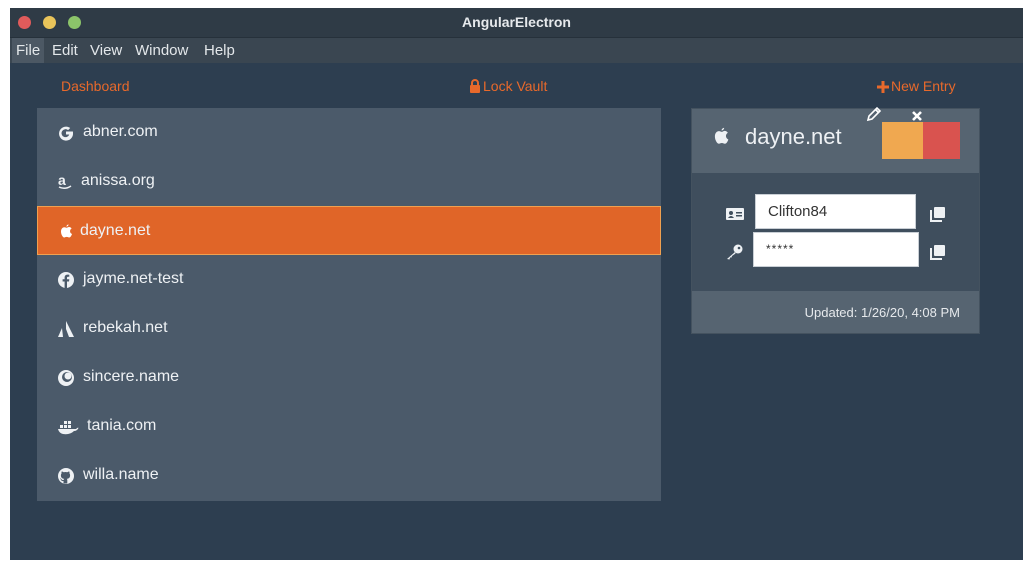 The image size is (1033, 570). I want to click on detail-header: dayne.net, so click(835, 139).